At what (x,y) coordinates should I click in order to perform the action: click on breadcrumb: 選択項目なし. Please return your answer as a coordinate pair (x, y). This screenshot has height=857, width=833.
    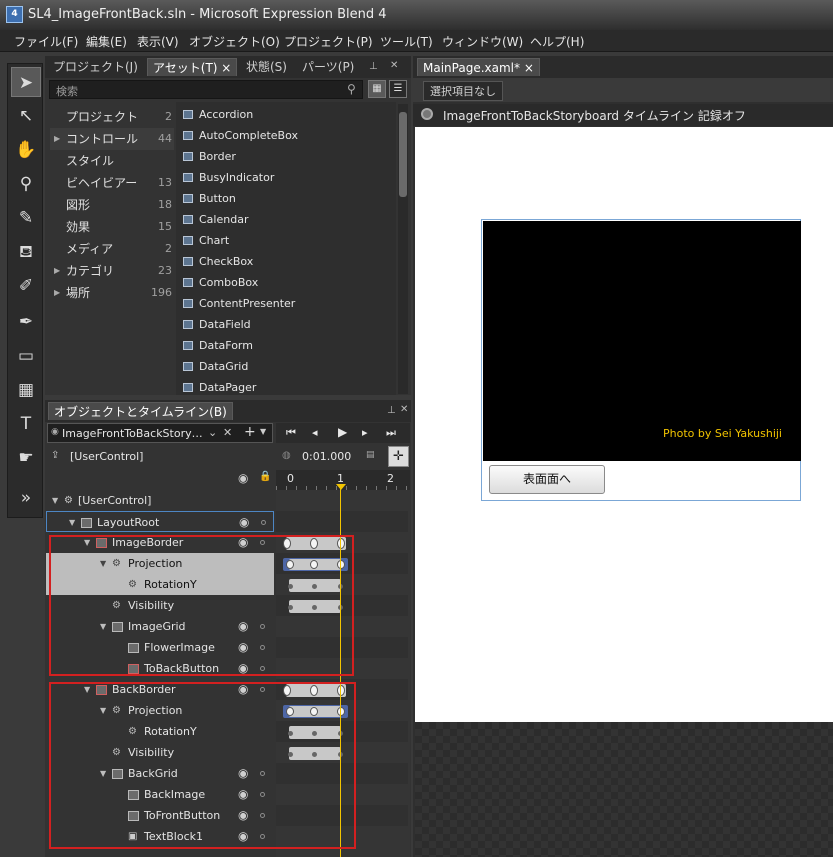
    Looking at the image, I should click on (463, 91).